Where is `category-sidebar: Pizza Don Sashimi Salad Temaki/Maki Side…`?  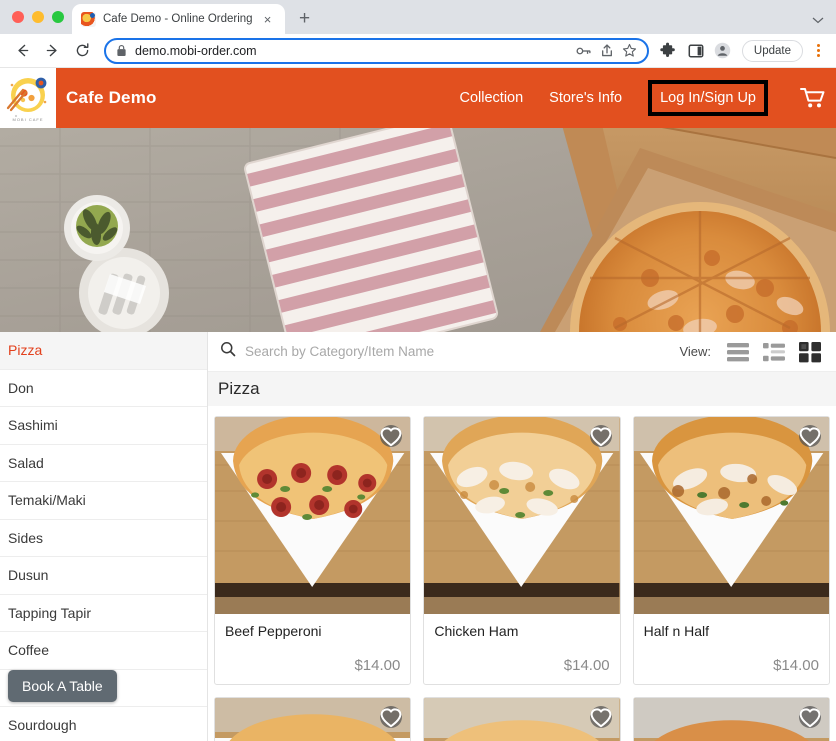 category-sidebar: Pizza Don Sashimi Salad Temaki/Maki Side… is located at coordinates (104, 536).